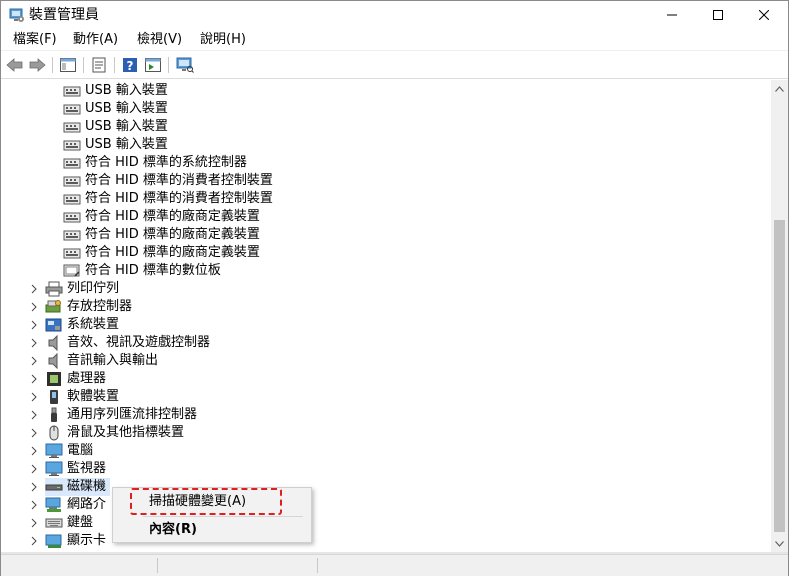 The width and height of the screenshot is (789, 576). I want to click on help-icon: ?, so click(130, 65).